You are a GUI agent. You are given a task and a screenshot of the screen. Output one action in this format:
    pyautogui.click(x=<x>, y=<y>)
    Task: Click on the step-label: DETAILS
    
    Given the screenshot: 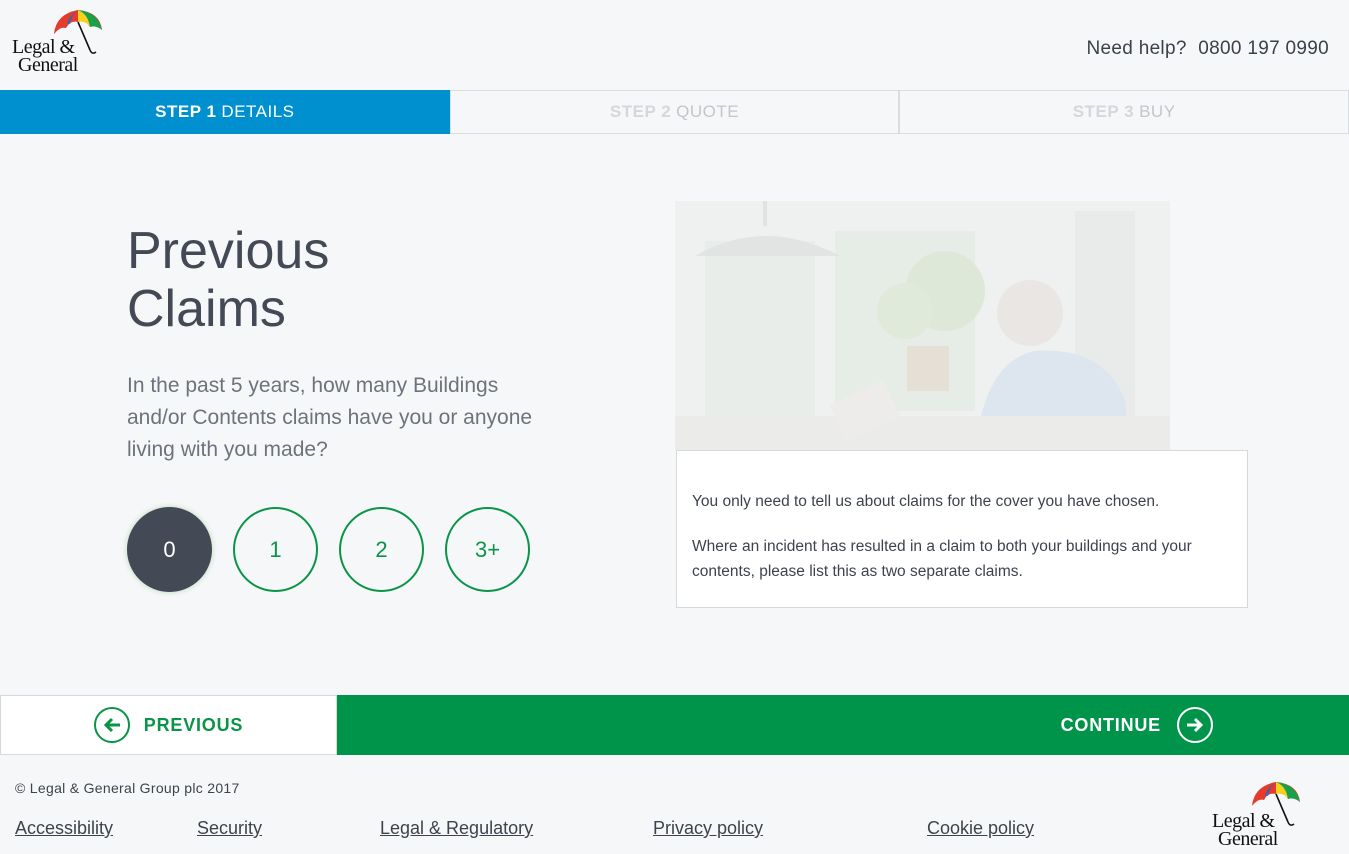 What is the action you would take?
    pyautogui.click(x=258, y=111)
    